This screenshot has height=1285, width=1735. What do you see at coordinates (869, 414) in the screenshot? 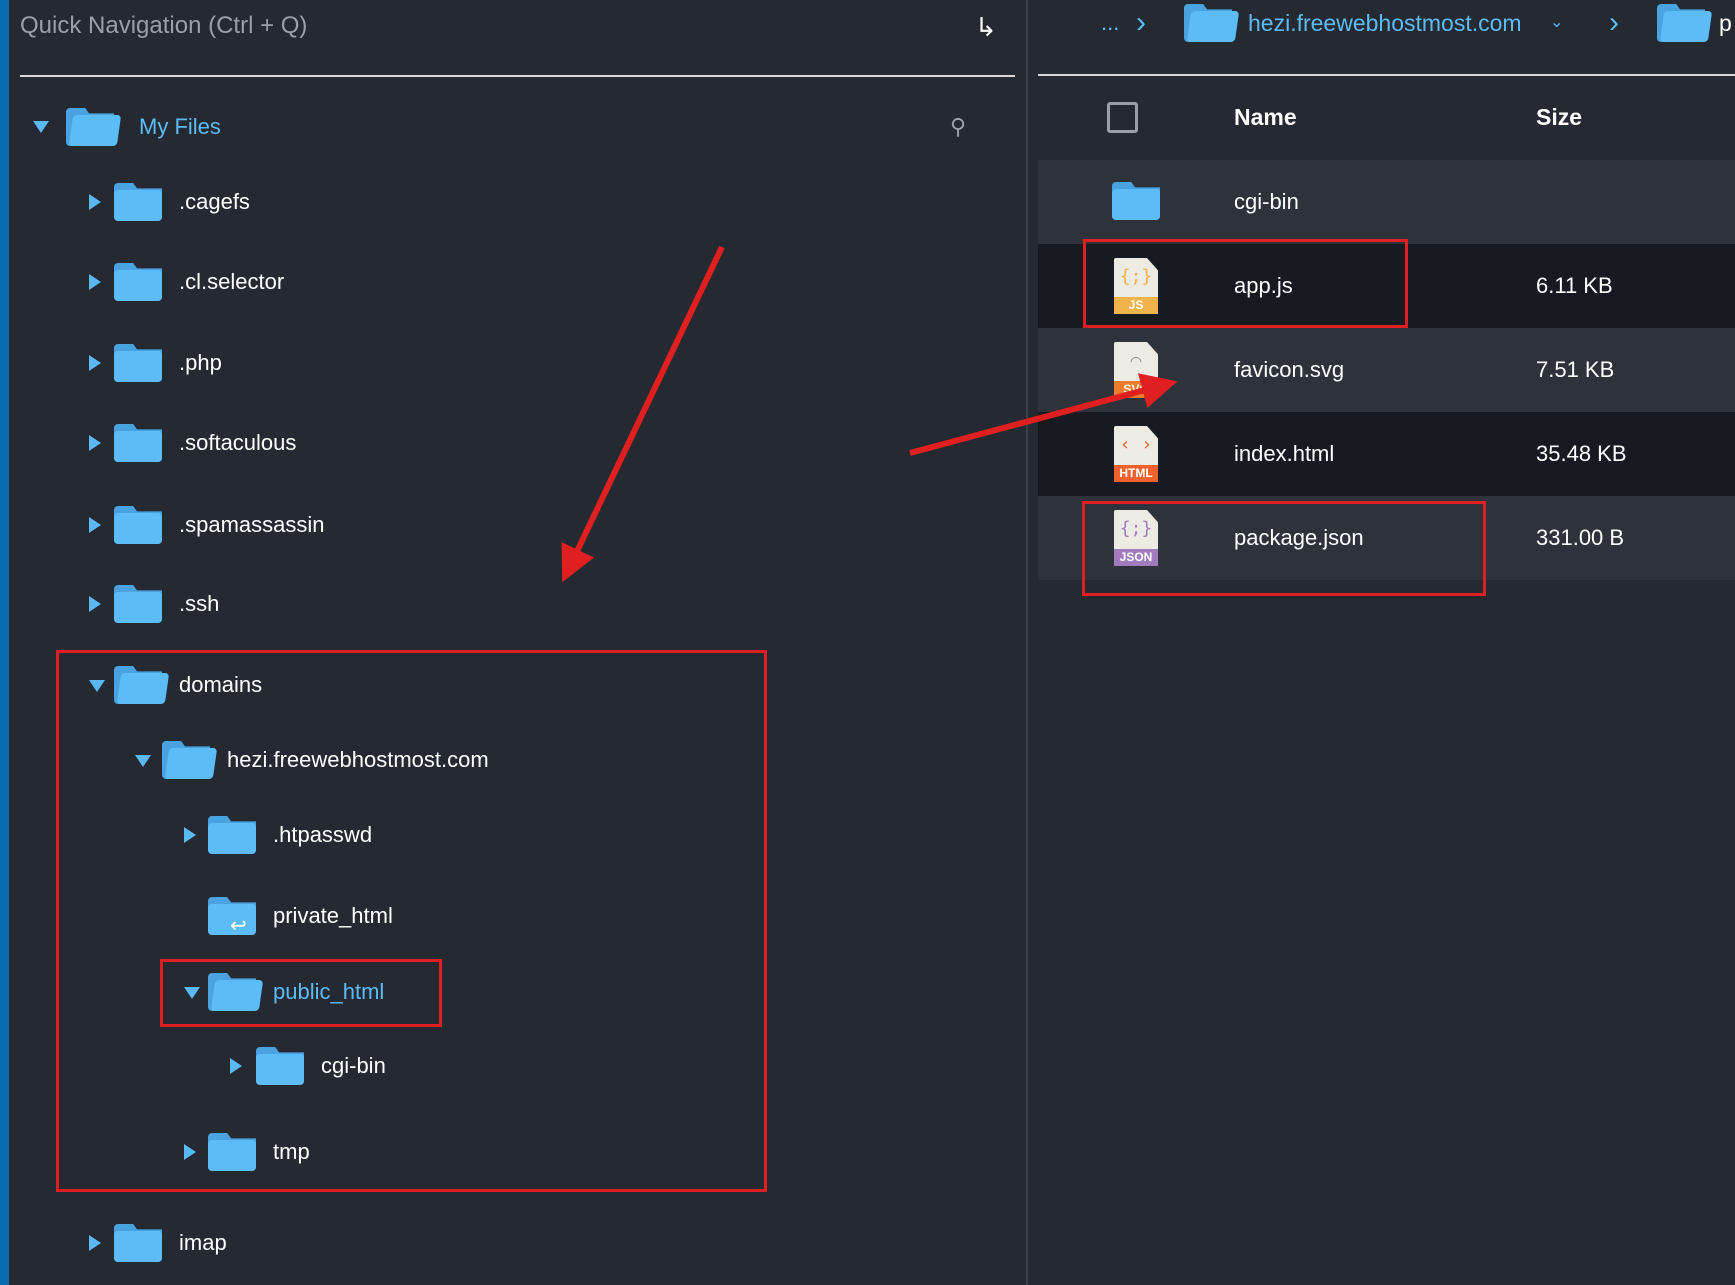
I see `annotation-arrows` at bounding box center [869, 414].